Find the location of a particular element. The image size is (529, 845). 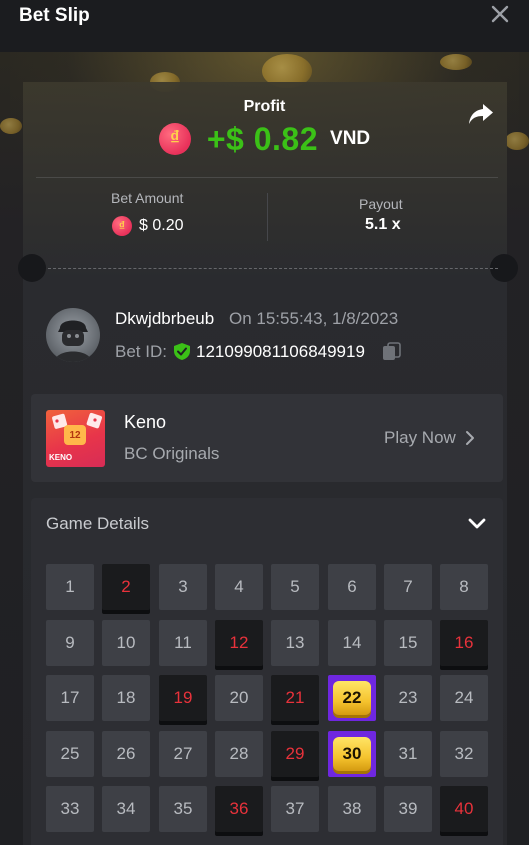

page-title: Bet Slip is located at coordinates (54, 15).